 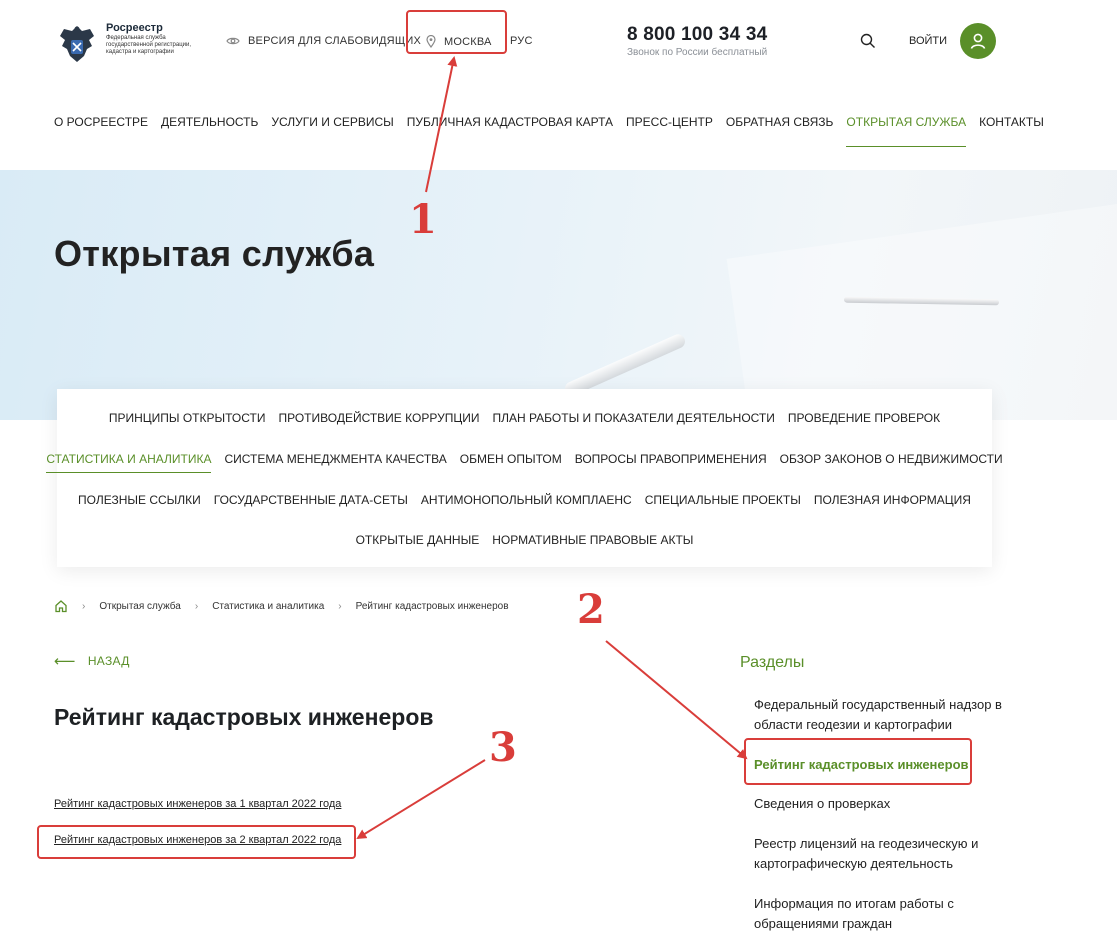 What do you see at coordinates (858, 761) in the screenshot?
I see `annotation-box-sidebar-rating` at bounding box center [858, 761].